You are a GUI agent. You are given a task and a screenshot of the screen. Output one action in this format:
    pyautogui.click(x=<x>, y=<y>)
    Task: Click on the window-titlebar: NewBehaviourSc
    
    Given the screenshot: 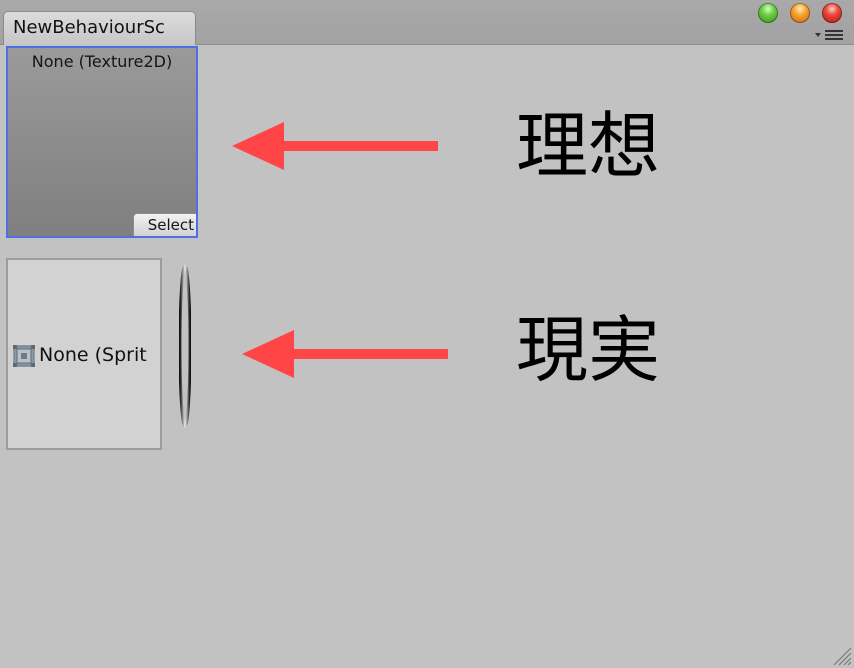 What is the action you would take?
    pyautogui.click(x=427, y=22)
    